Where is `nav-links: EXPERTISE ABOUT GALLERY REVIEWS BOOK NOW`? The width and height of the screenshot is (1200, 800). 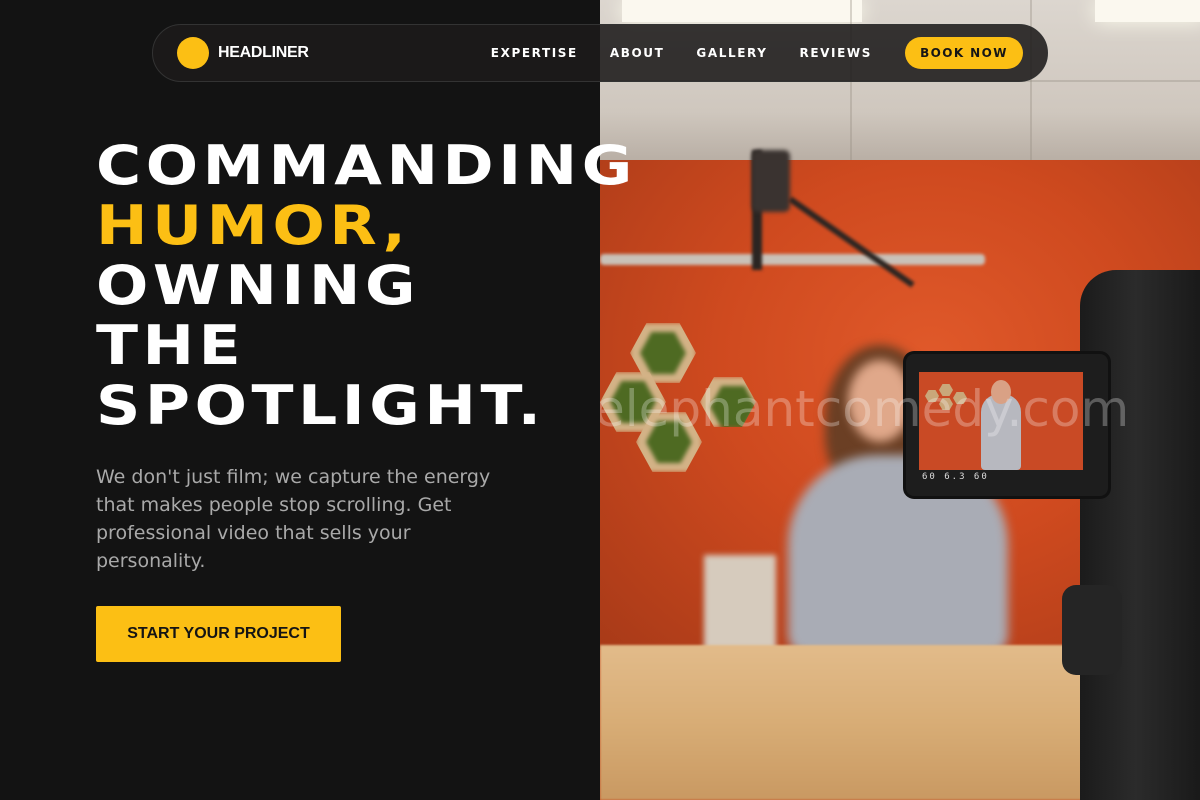
nav-links: EXPERTISE ABOUT GALLERY REVIEWS BOOK NOW is located at coordinates (757, 53).